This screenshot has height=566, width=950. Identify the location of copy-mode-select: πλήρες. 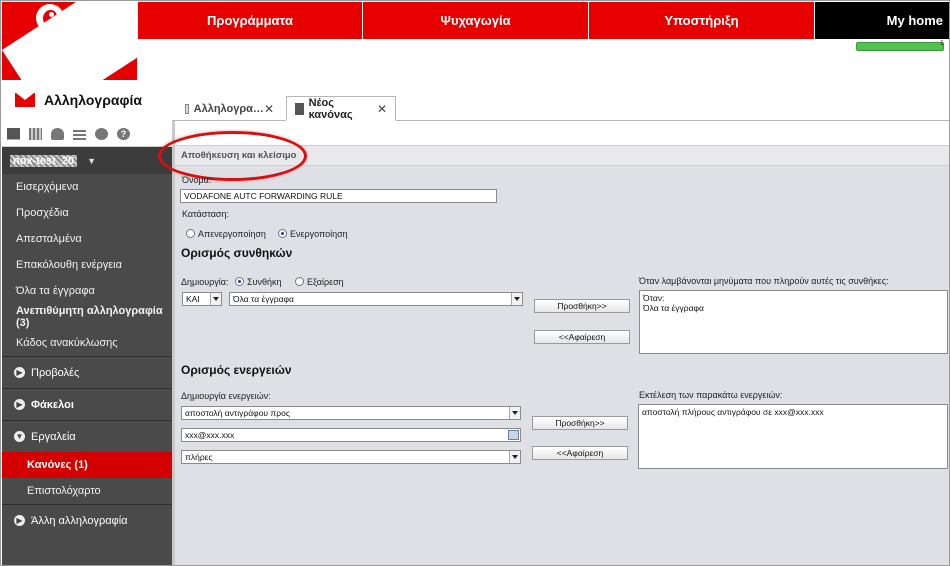
(351, 457).